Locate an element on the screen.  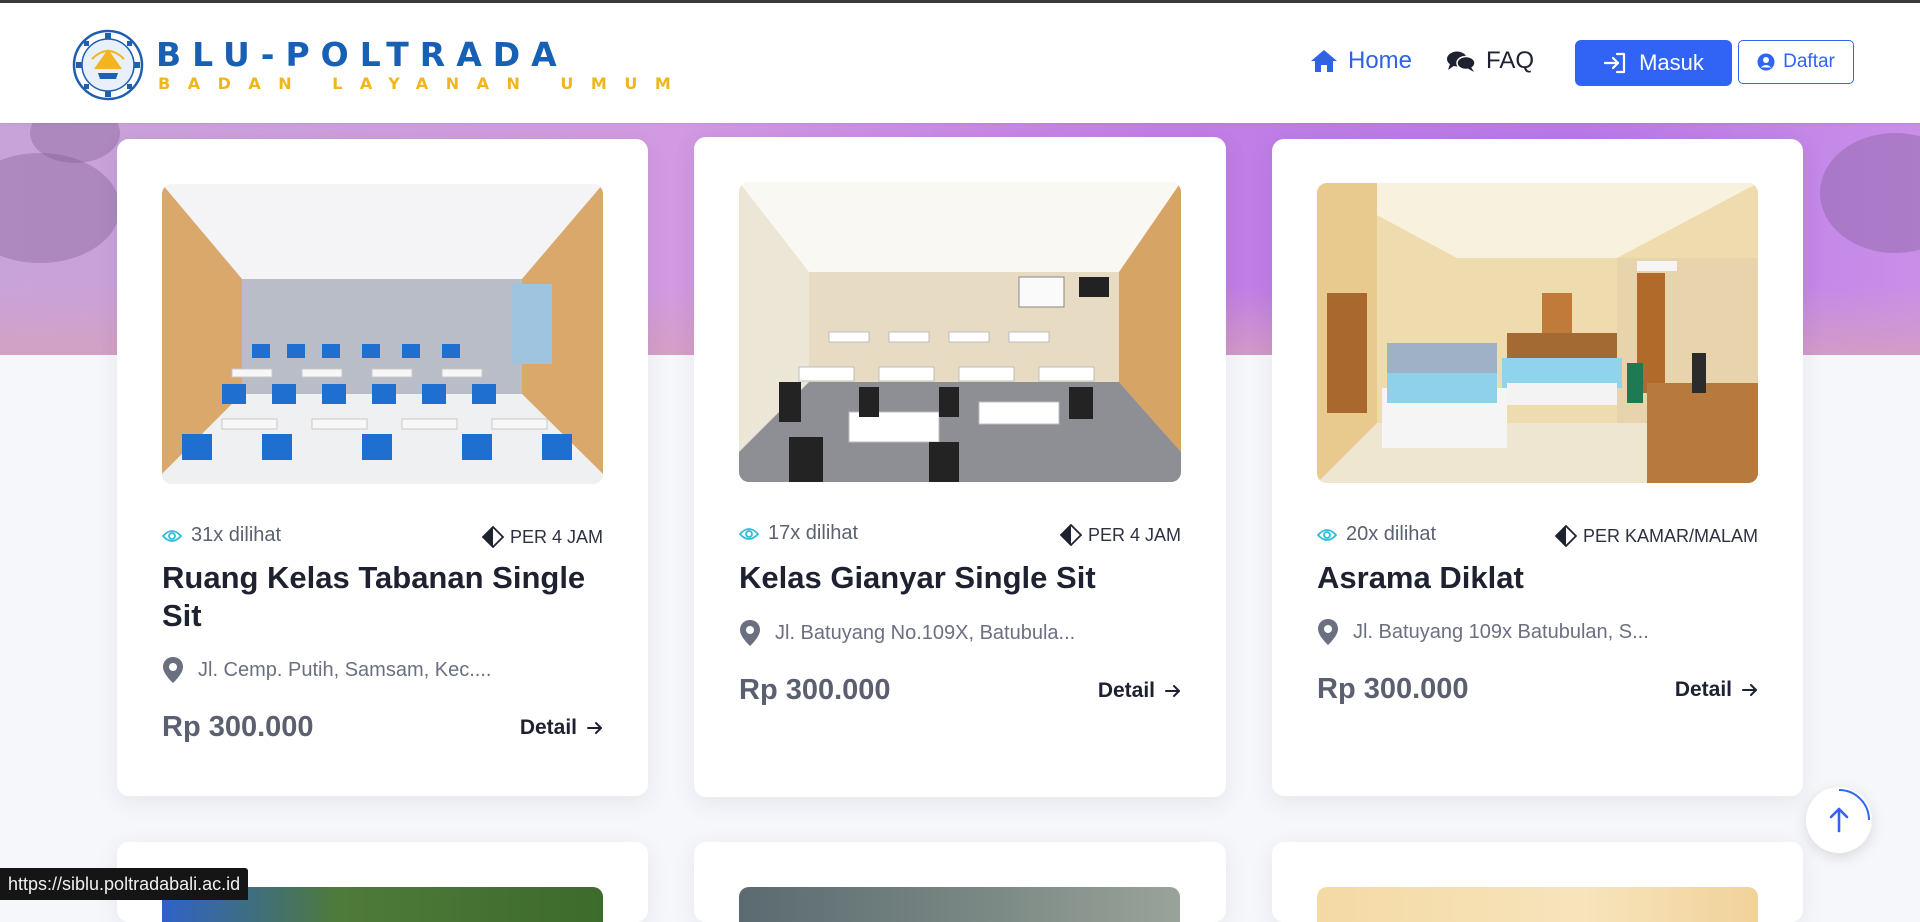
view-count: 20x dilihat is located at coordinates (1376, 534).